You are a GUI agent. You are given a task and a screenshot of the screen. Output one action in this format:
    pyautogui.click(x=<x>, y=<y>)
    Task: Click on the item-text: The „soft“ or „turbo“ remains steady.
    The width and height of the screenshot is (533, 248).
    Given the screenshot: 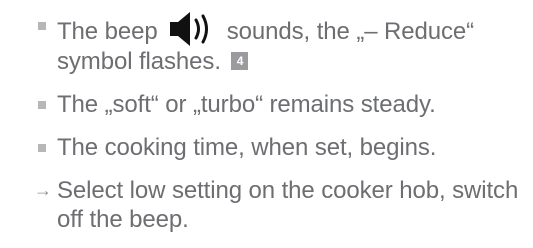 What is the action you would take?
    pyautogui.click(x=246, y=104)
    